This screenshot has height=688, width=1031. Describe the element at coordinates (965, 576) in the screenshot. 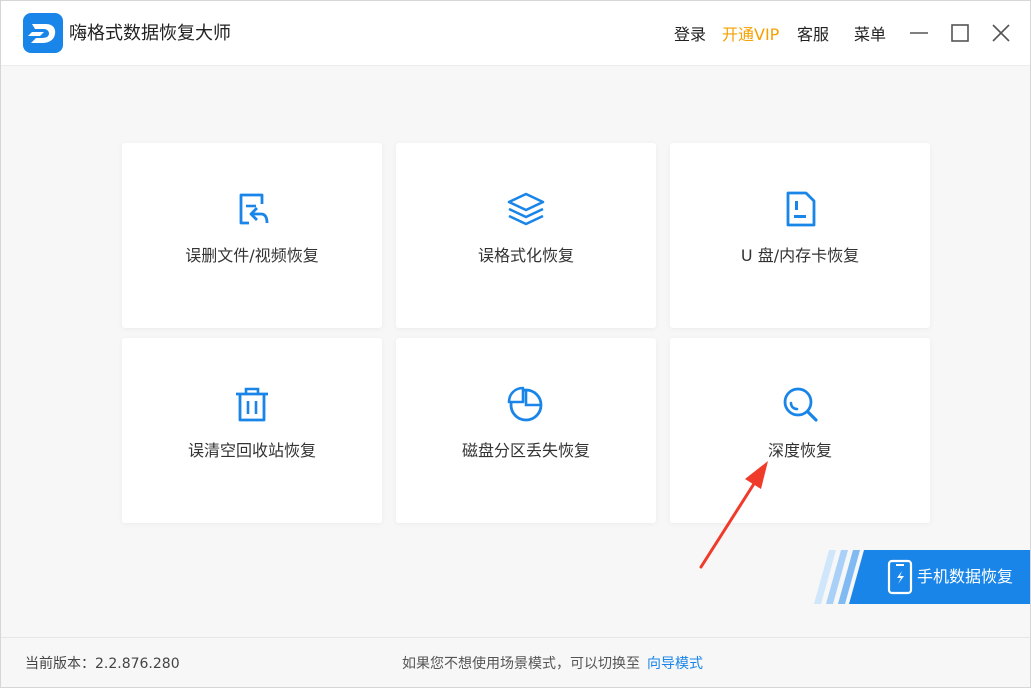

I see `phone-recovery-label: 手机数据恢复` at that location.